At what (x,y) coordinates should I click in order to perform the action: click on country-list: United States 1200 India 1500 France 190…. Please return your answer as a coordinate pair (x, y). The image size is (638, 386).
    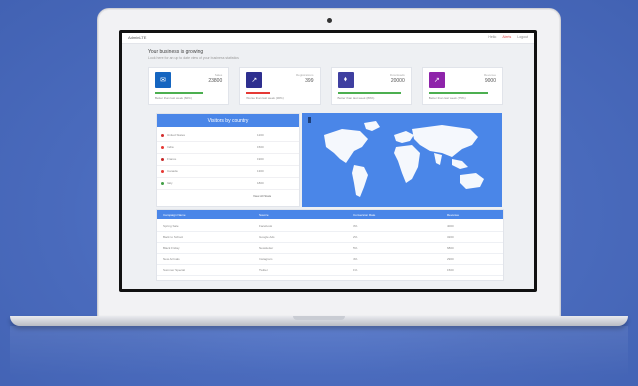
    Looking at the image, I should click on (228, 160).